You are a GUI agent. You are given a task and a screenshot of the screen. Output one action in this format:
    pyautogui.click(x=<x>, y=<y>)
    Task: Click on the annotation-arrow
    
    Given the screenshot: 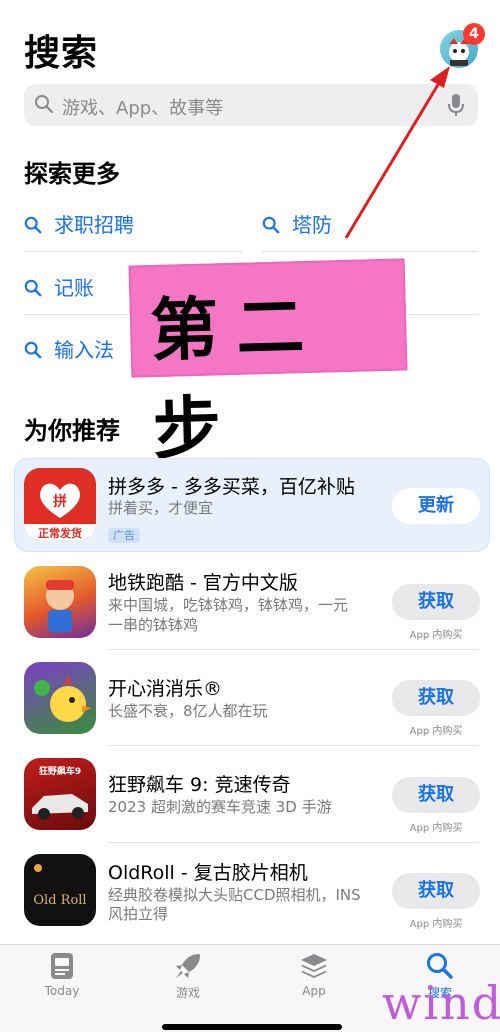 What is the action you would take?
    pyautogui.click(x=397, y=152)
    